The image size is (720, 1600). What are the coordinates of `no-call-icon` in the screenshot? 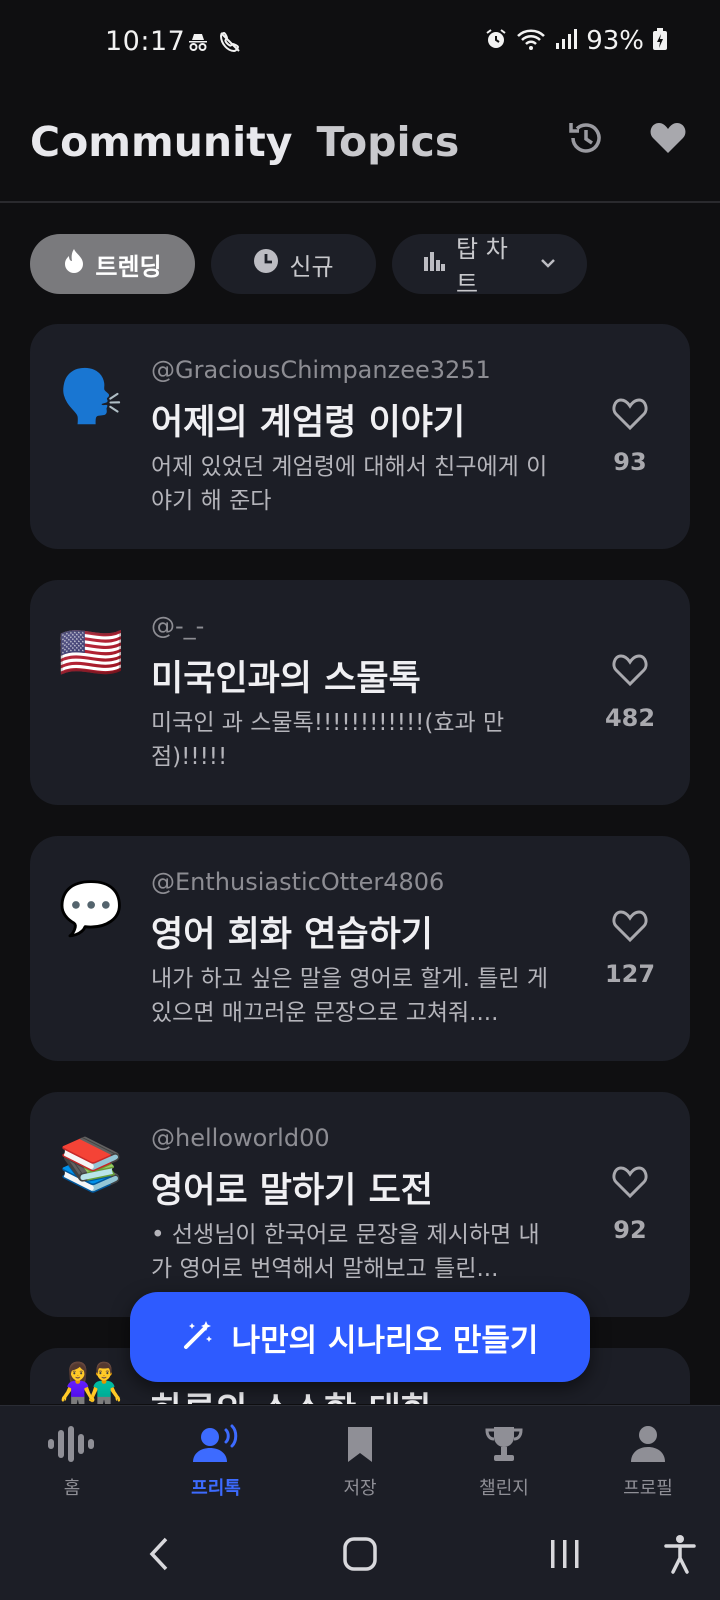 It's located at (230, 44).